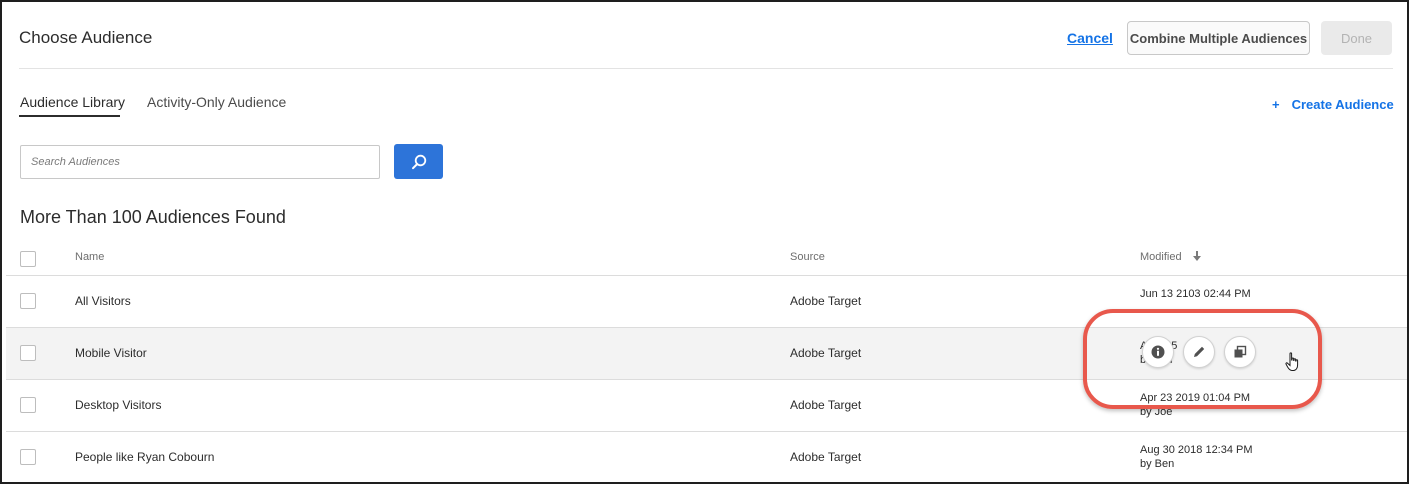  Describe the element at coordinates (111, 353) in the screenshot. I see `audience-name: Mobile Visitor` at that location.